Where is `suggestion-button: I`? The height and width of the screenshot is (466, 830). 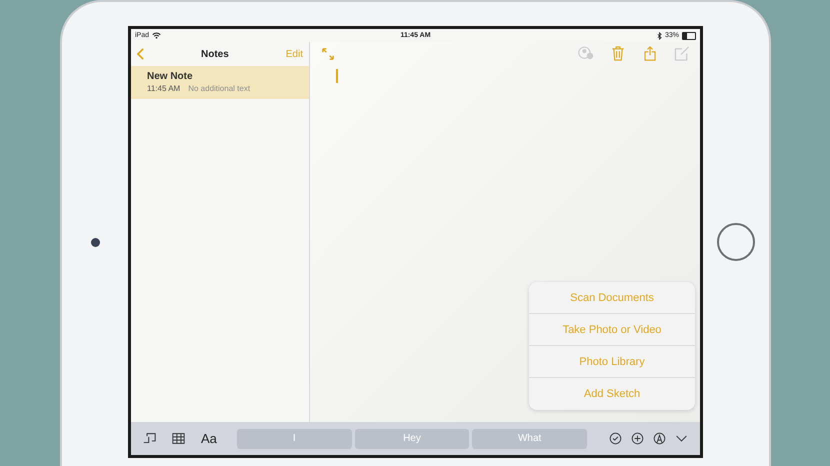
suggestion-button: I is located at coordinates (294, 438).